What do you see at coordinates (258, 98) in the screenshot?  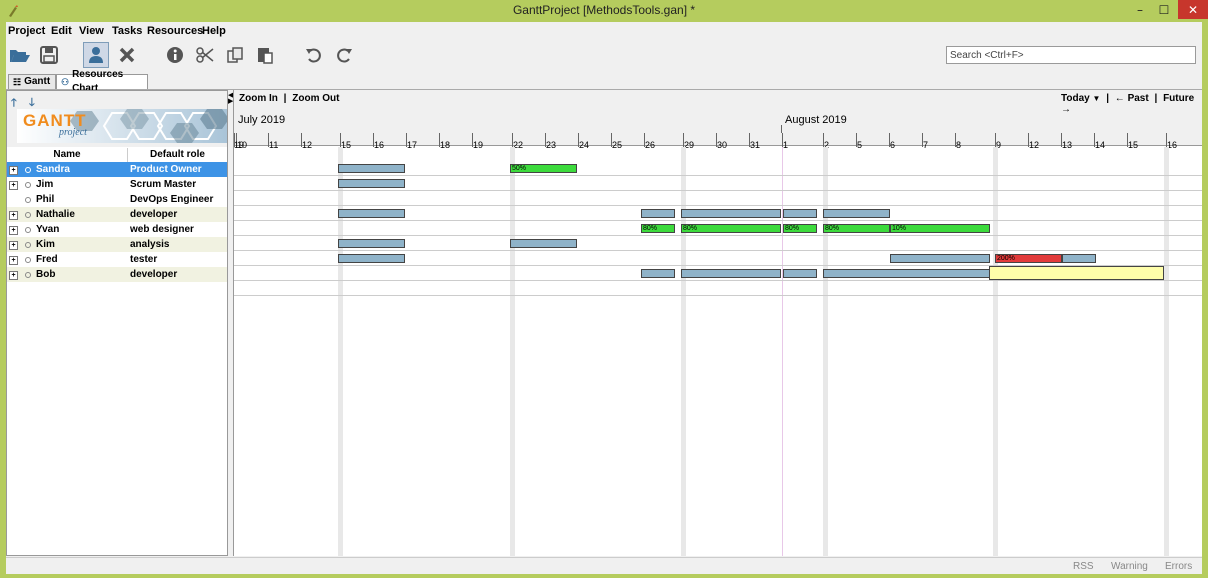 I see `zoom-in-link: Zoom In` at bounding box center [258, 98].